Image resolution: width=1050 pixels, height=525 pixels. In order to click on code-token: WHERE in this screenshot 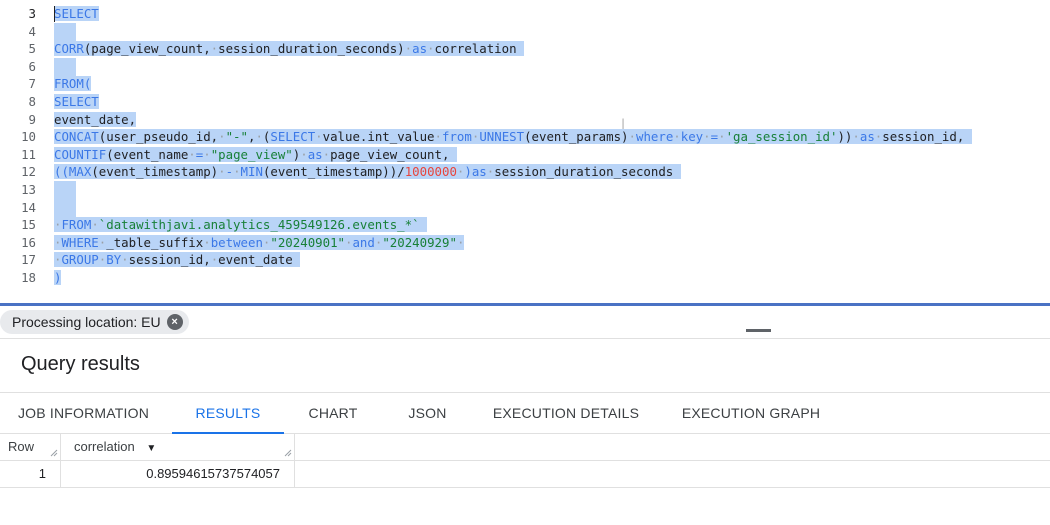, I will do `click(80, 242)`.